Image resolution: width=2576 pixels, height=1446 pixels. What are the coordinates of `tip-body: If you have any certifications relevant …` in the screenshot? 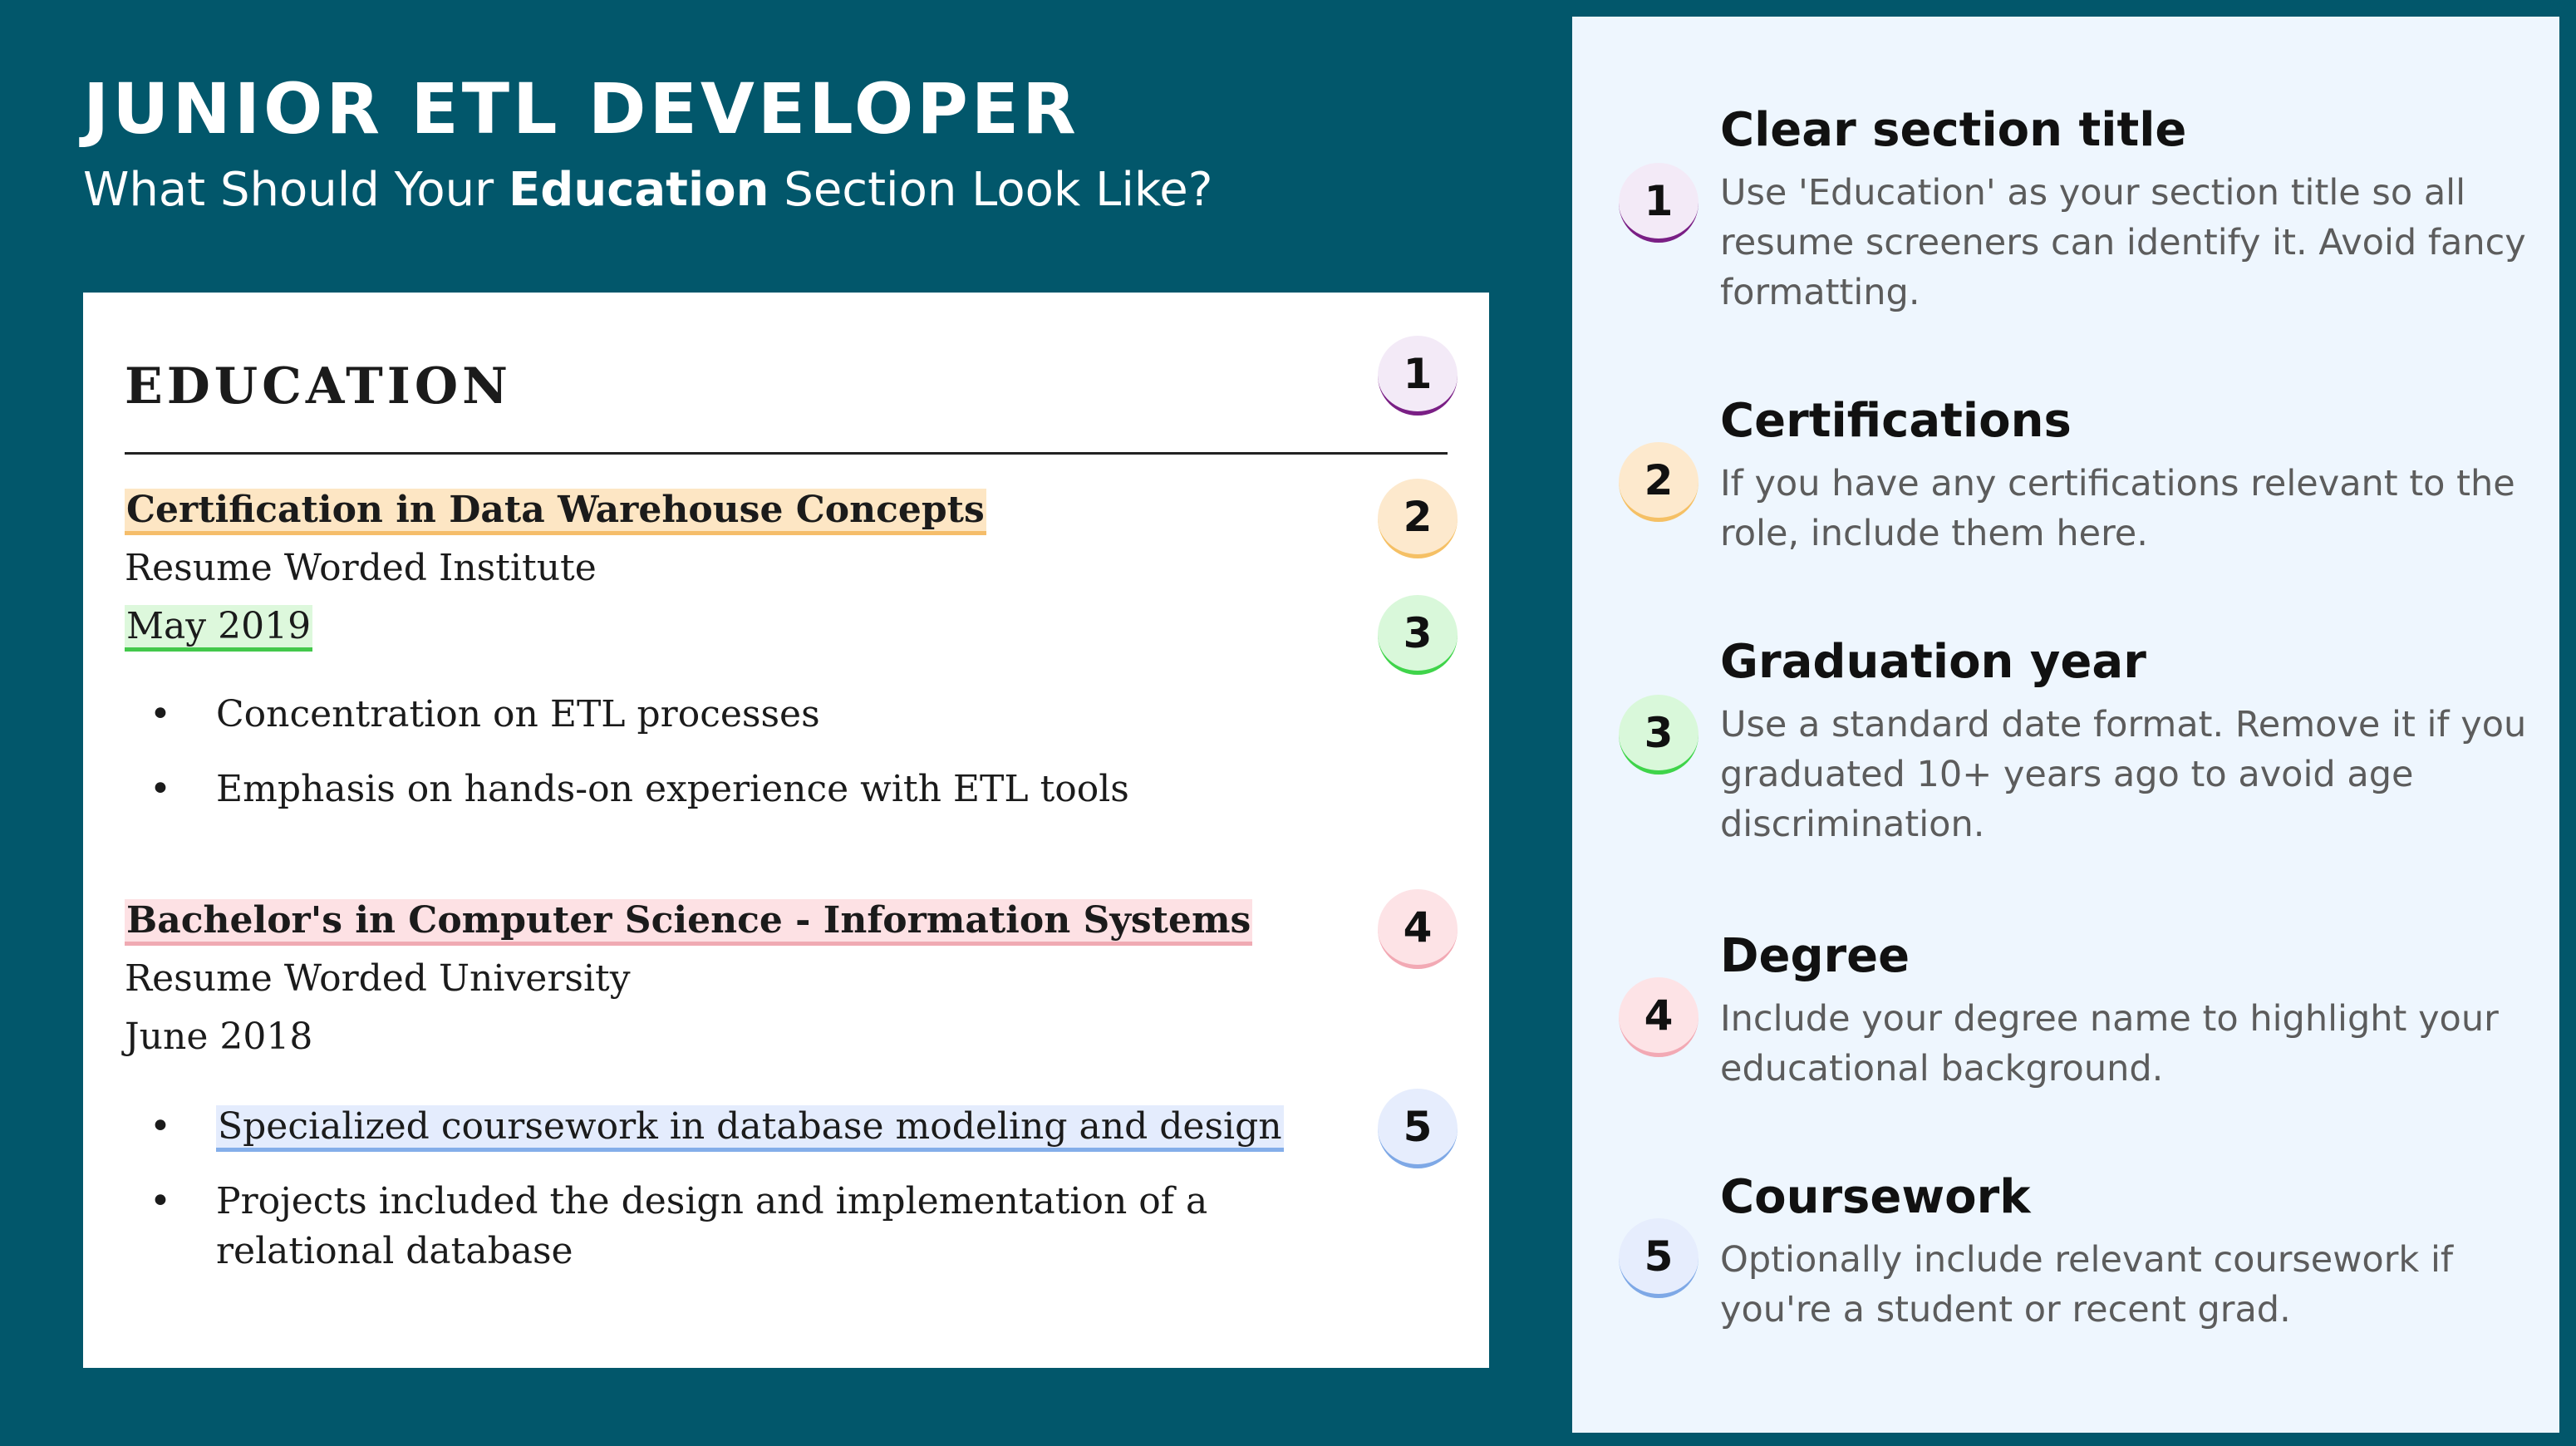 It's located at (2117, 508).